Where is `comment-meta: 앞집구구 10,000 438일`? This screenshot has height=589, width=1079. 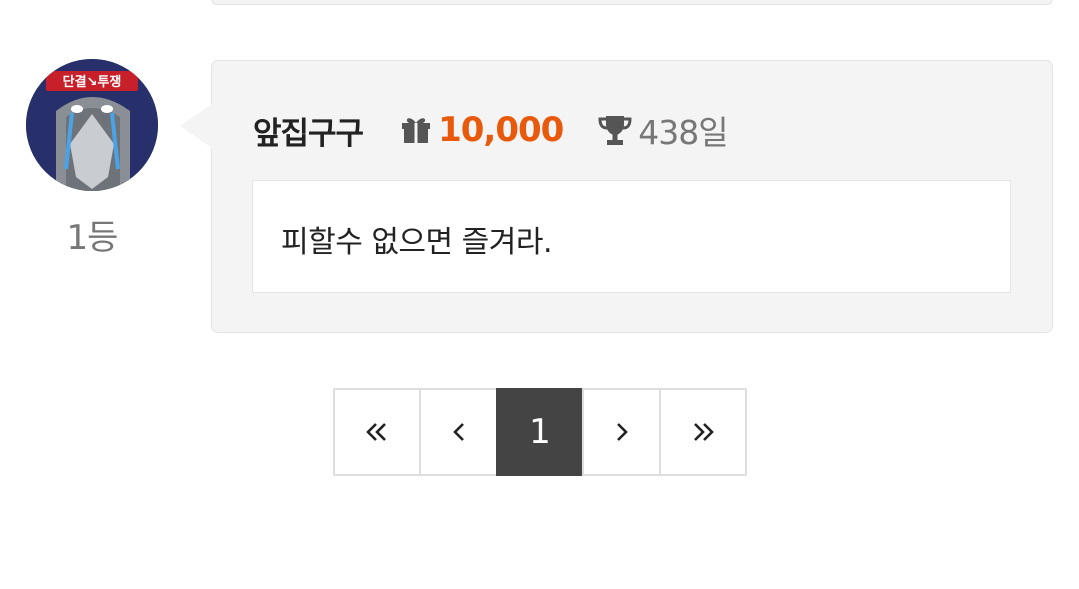
comment-meta: 앞집구구 10,000 438일 is located at coordinates (491, 130).